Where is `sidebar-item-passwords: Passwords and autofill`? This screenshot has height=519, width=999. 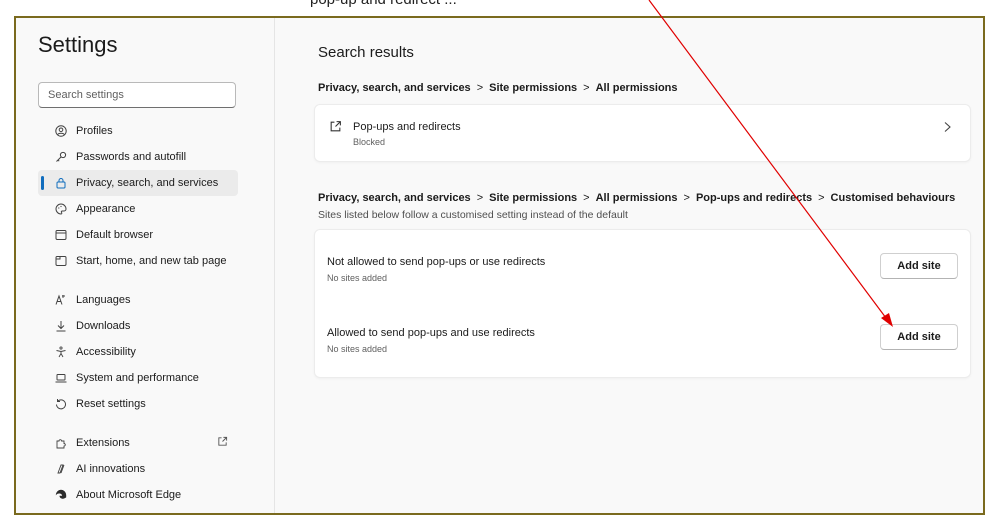 sidebar-item-passwords: Passwords and autofill is located at coordinates (138, 157).